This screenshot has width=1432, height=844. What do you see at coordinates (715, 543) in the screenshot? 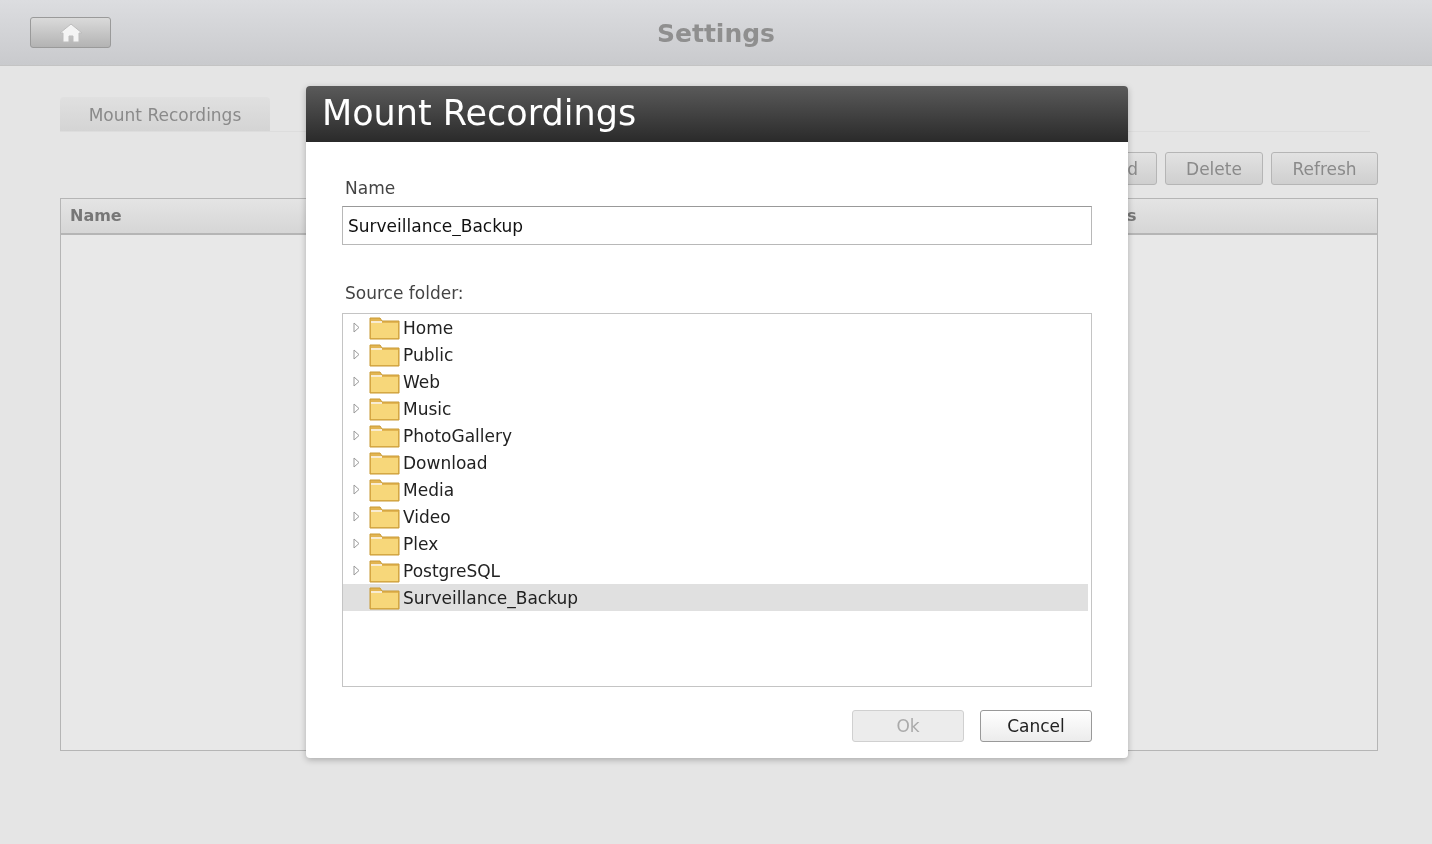
I see `folder-item: Plex` at bounding box center [715, 543].